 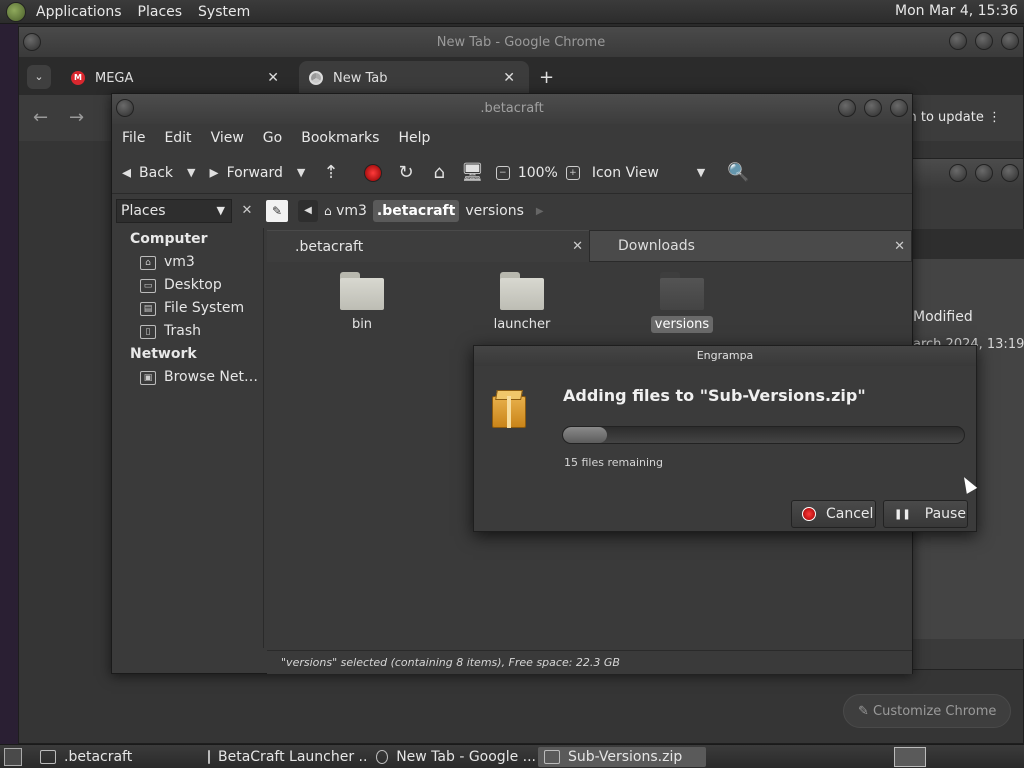 What do you see at coordinates (13, 757) in the screenshot?
I see `show-desktop-icon` at bounding box center [13, 757].